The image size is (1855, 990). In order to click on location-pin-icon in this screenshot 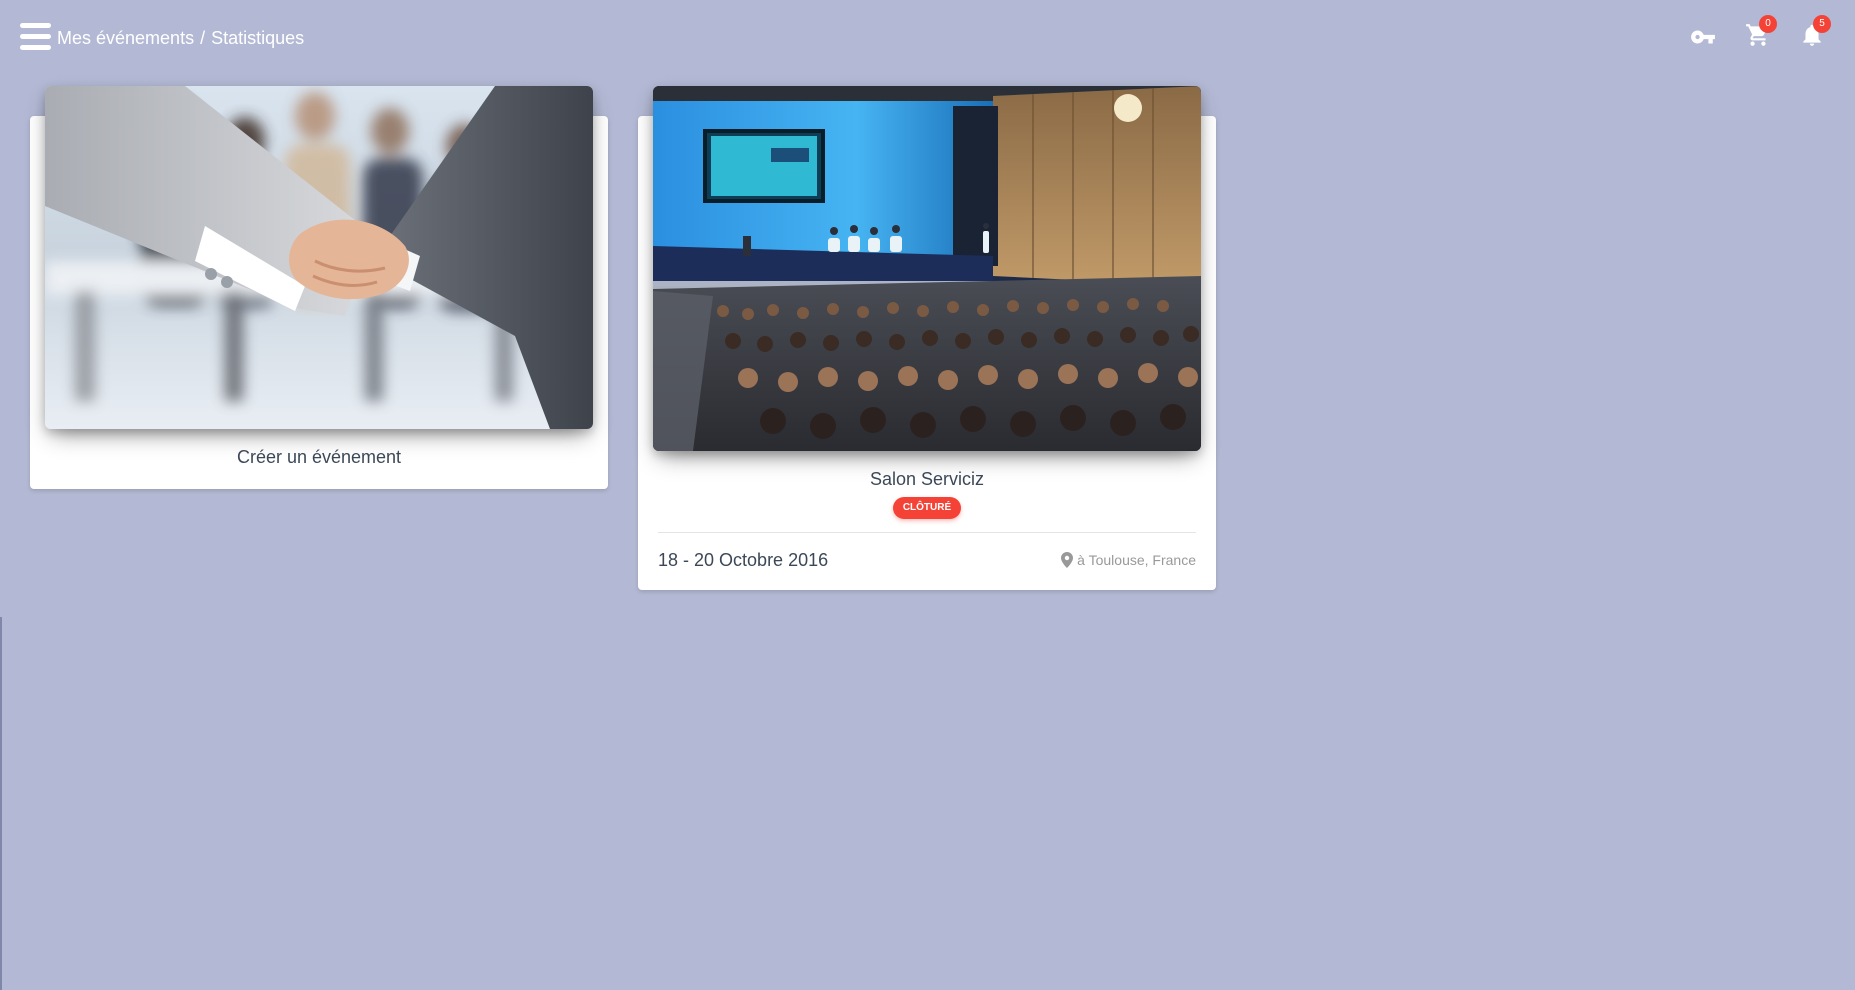, I will do `click(1067, 560)`.